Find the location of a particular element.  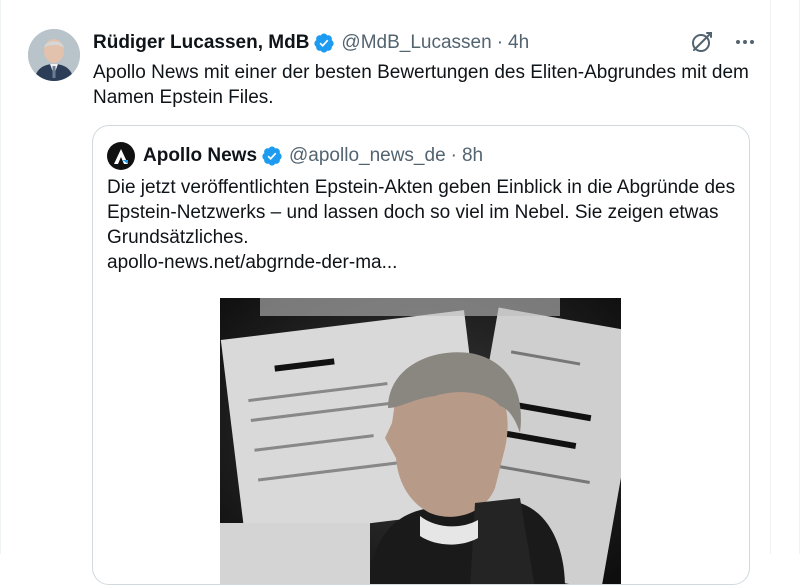

author-handle: @MdB_Lucassen is located at coordinates (416, 43).